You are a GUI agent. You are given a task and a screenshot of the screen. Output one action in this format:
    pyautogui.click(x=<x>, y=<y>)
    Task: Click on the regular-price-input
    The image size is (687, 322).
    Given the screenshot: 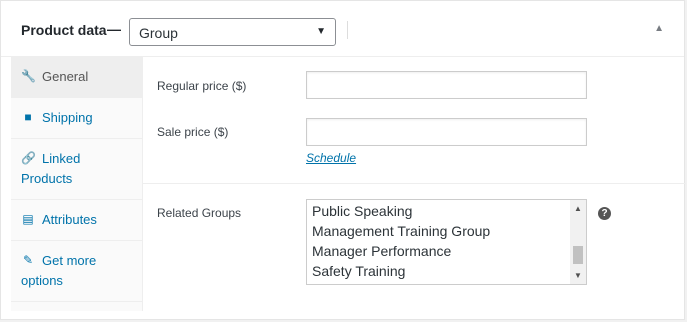 What is the action you would take?
    pyautogui.click(x=446, y=85)
    